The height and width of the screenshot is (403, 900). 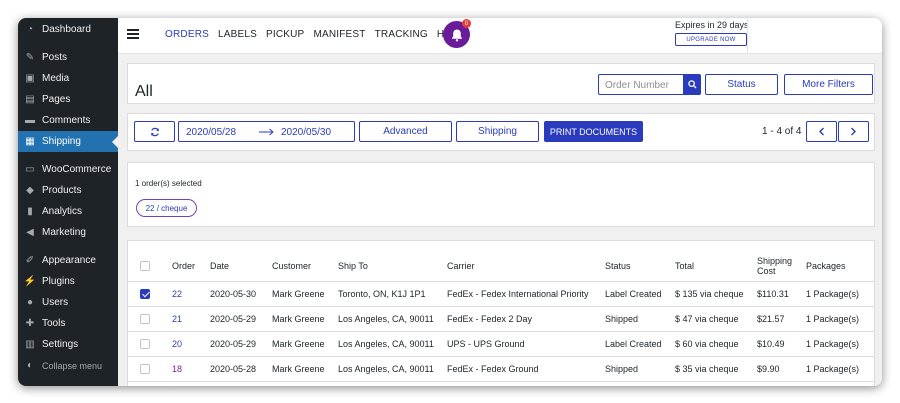 I want to click on sidebar-item-plugins: ⚡ Plugins, so click(x=68, y=281).